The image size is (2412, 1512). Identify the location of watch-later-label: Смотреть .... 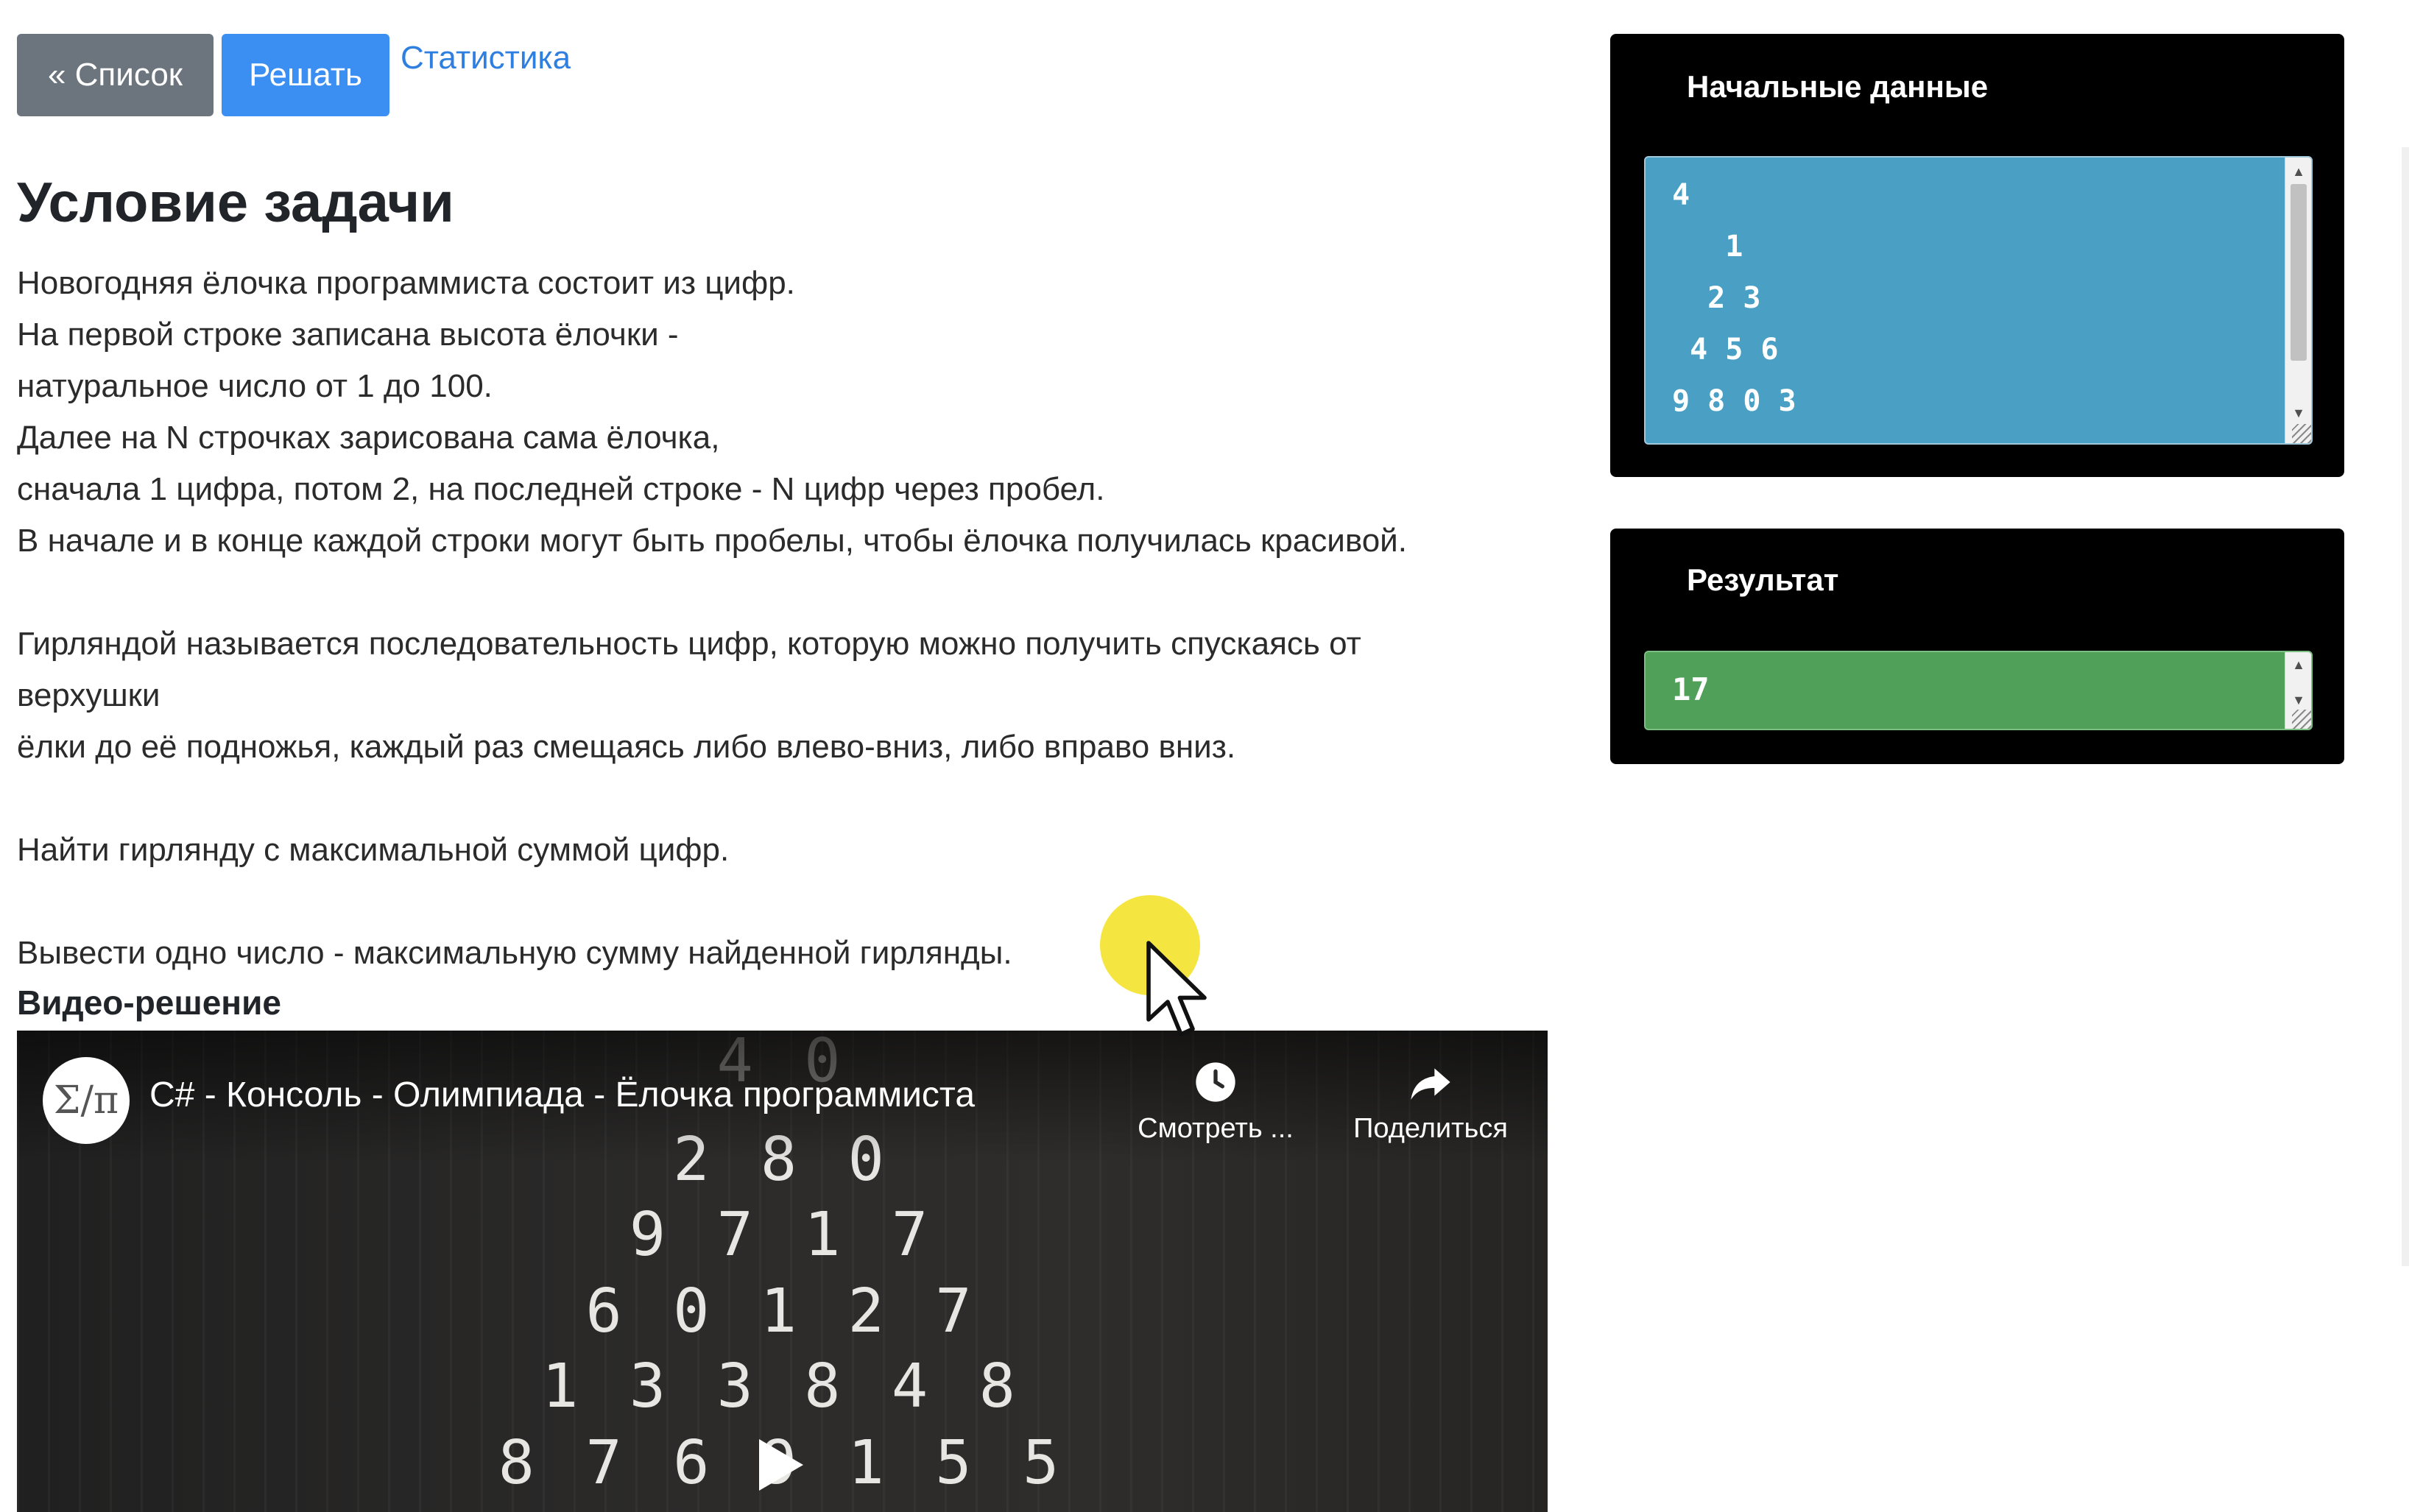
(1216, 1128).